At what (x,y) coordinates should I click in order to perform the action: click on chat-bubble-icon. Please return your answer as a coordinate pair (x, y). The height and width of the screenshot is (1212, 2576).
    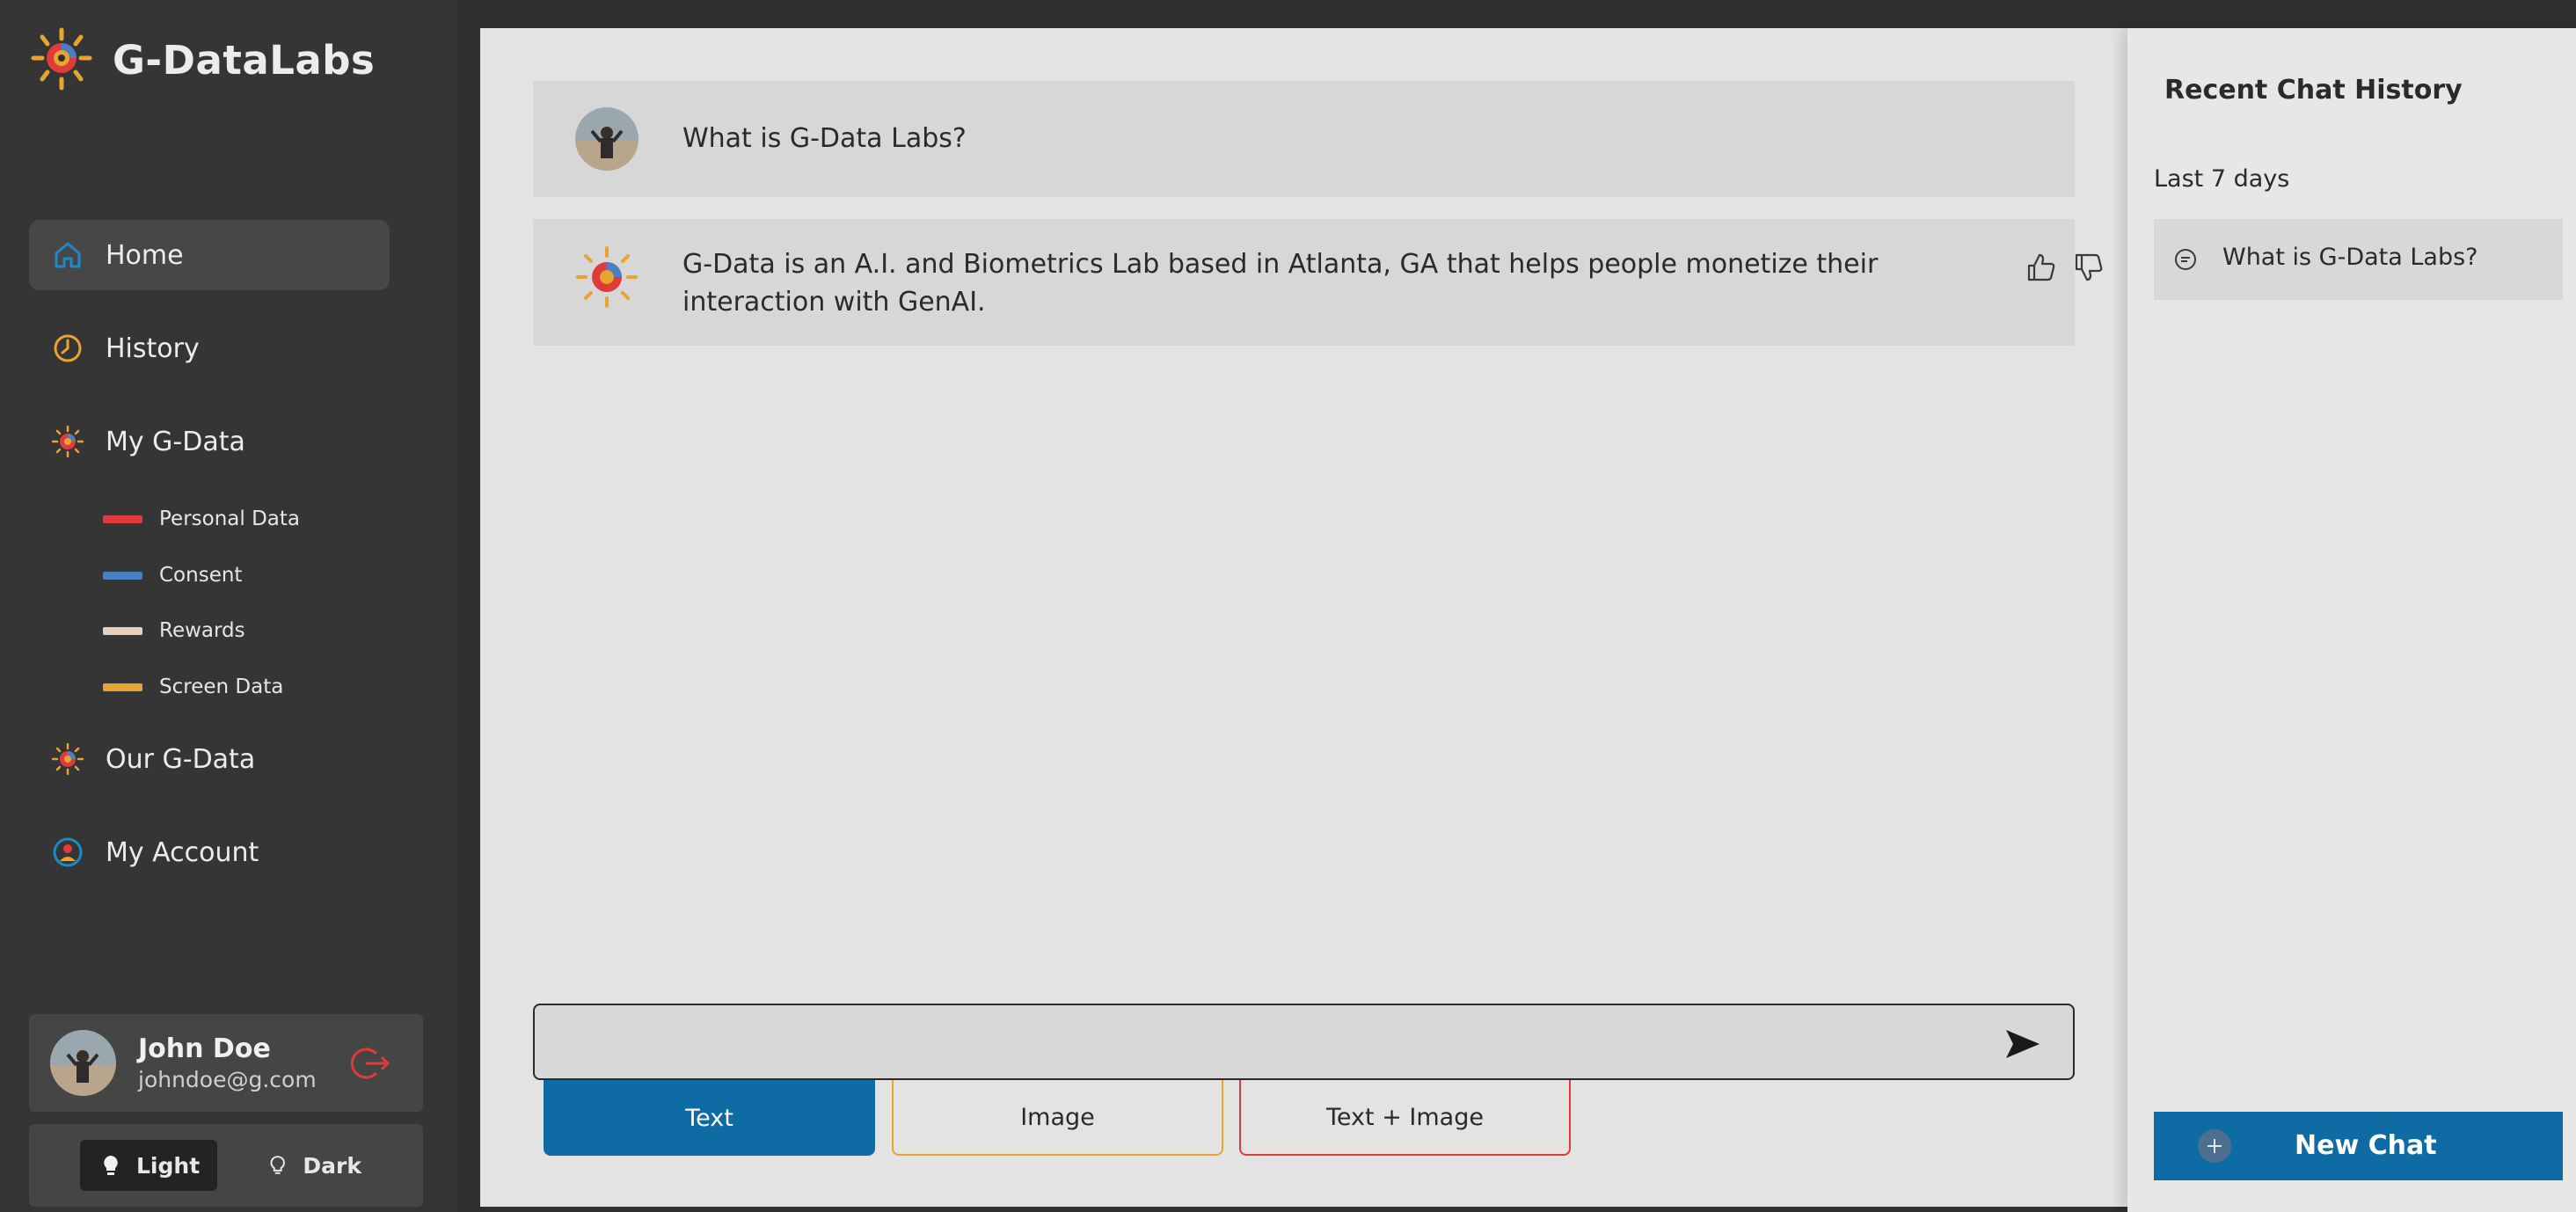
    Looking at the image, I should click on (2185, 259).